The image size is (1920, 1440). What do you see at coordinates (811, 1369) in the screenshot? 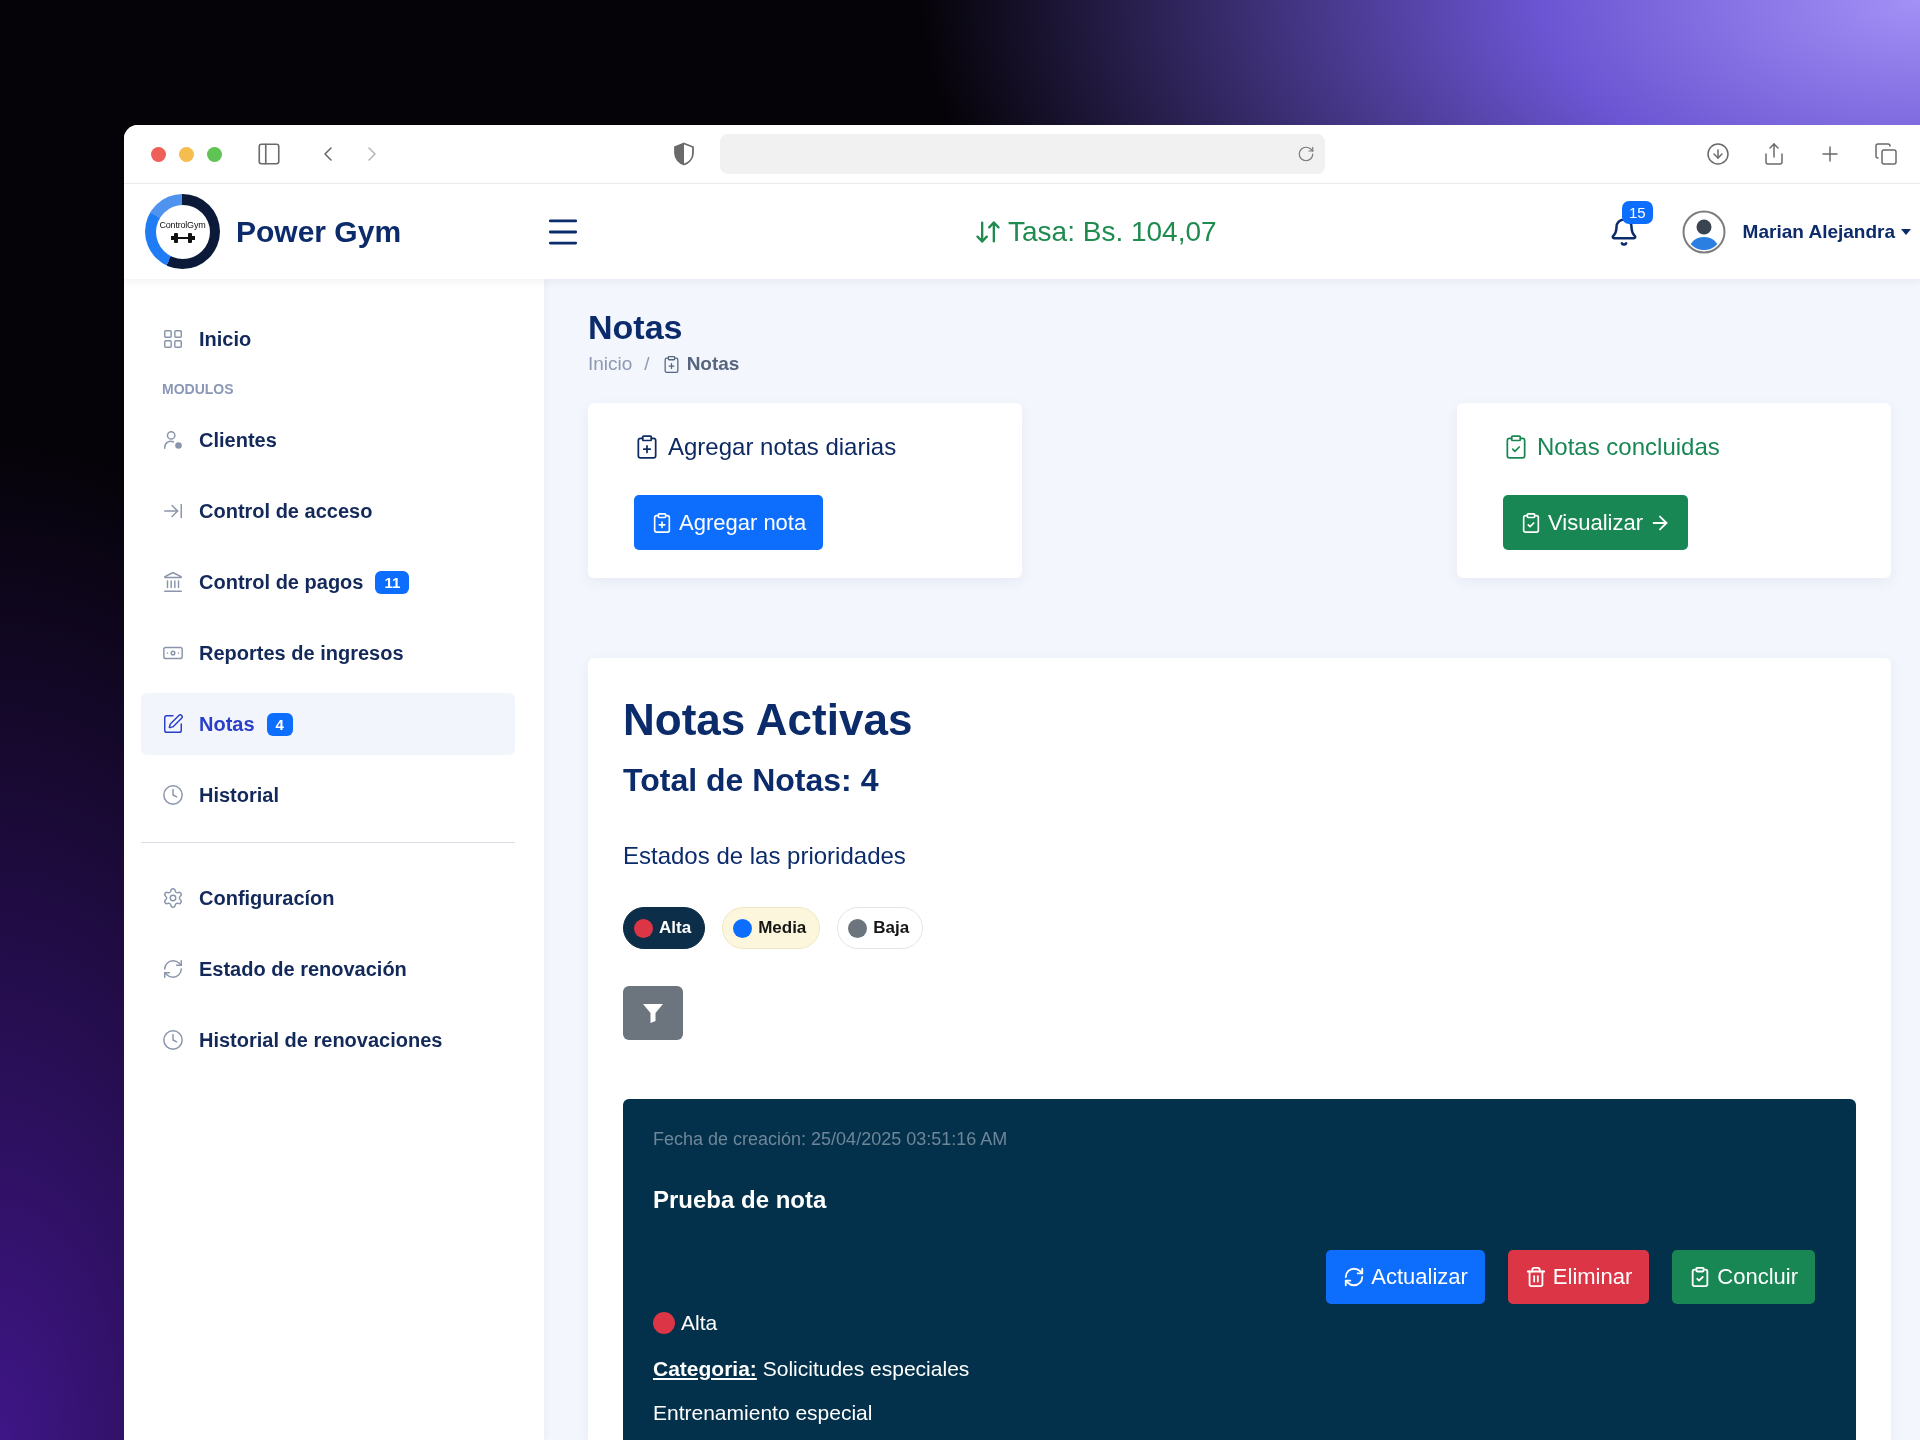
I see `note-category: Categoria: Solicitudes especiales` at bounding box center [811, 1369].